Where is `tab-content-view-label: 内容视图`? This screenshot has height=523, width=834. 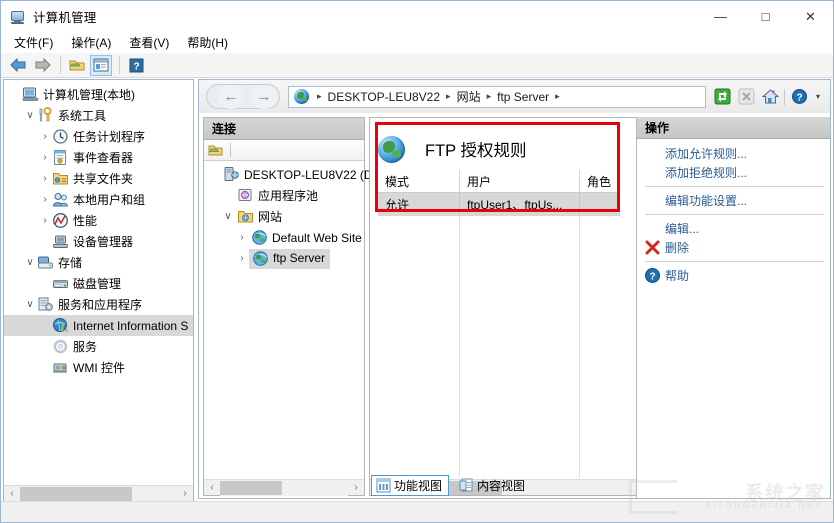 tab-content-view-label: 内容视图 is located at coordinates (501, 485).